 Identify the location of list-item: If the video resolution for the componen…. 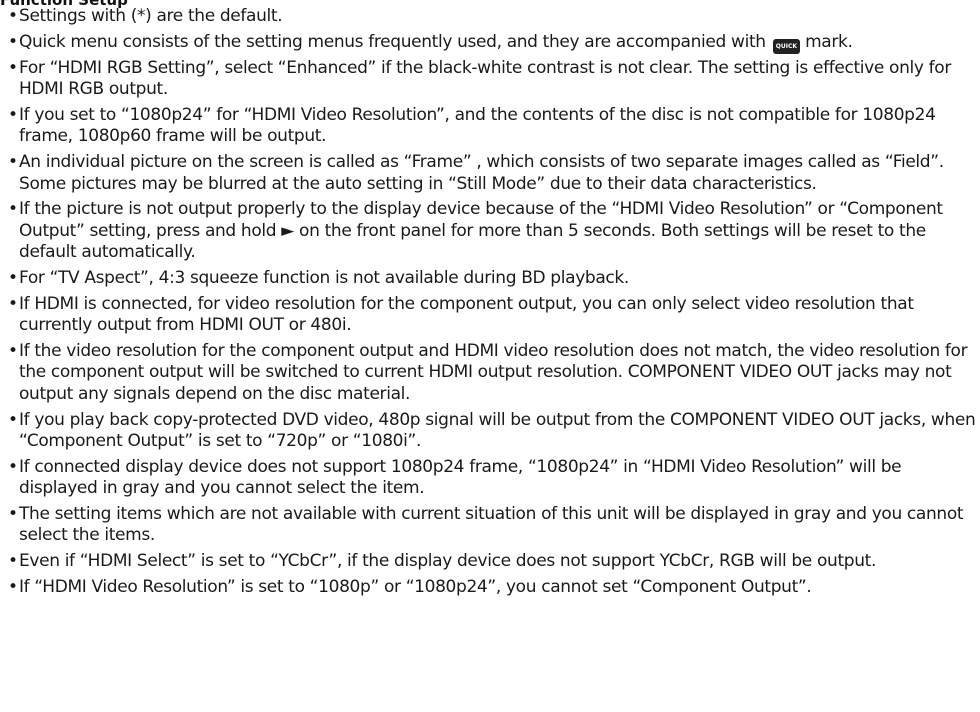
(492, 373).